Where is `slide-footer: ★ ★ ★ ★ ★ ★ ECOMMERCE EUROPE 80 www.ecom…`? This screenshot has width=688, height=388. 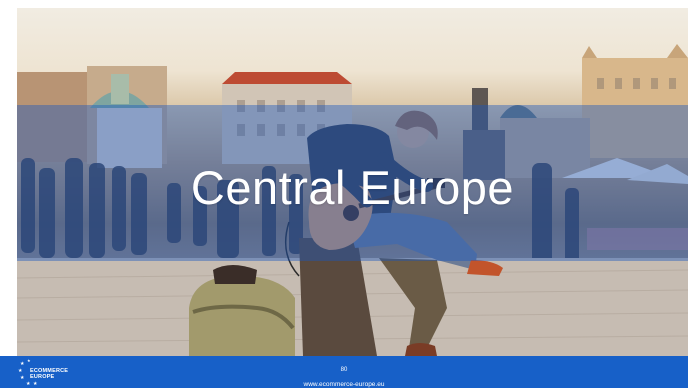 slide-footer: ★ ★ ★ ★ ★ ★ ECOMMERCE EUROPE 80 www.ecom… is located at coordinates (344, 372).